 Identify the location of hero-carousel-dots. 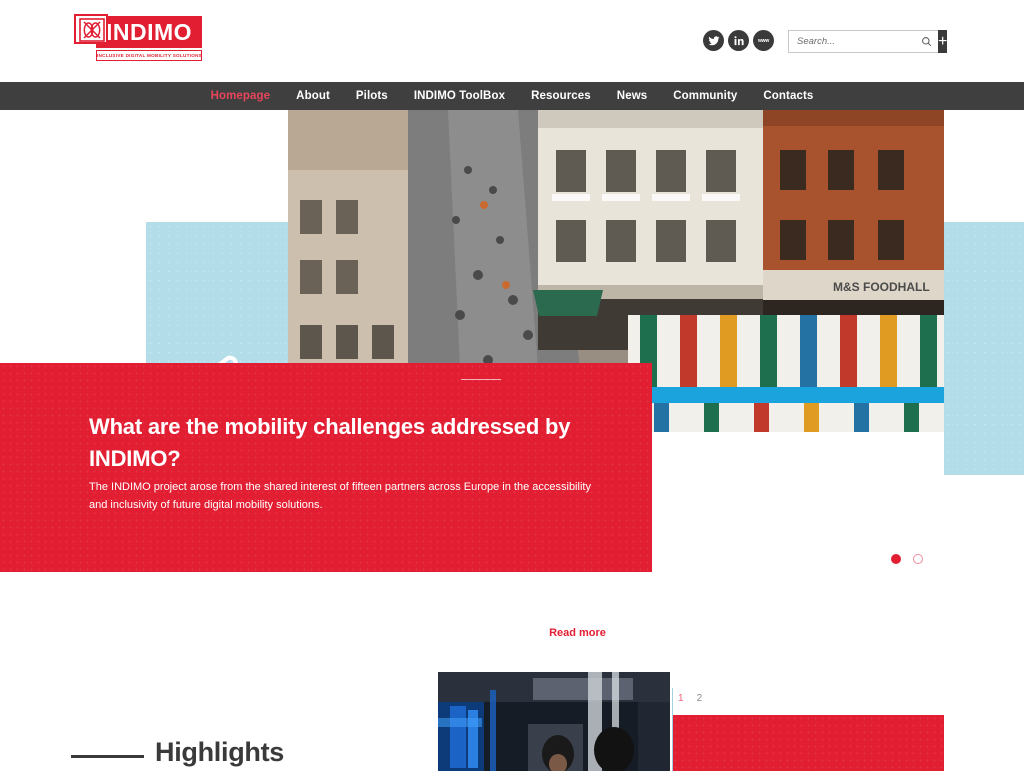
(907, 559).